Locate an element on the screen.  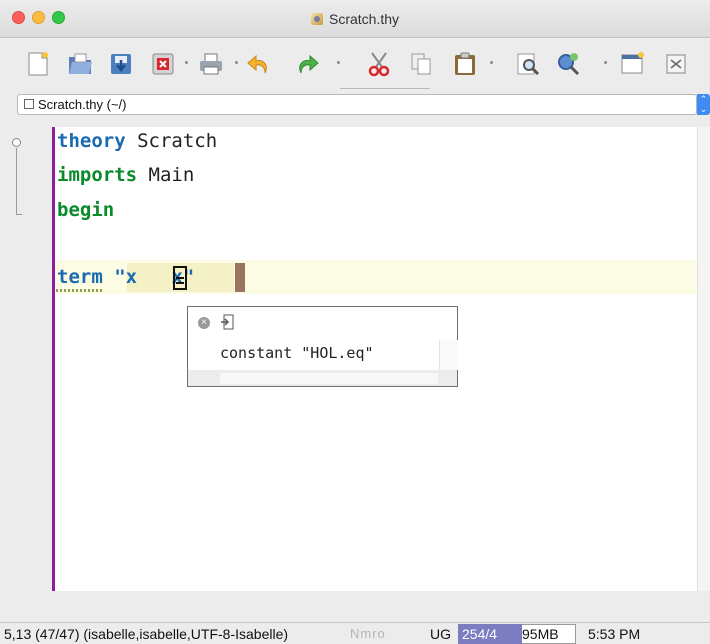
keyword-begin: begin is located at coordinates (86, 210).